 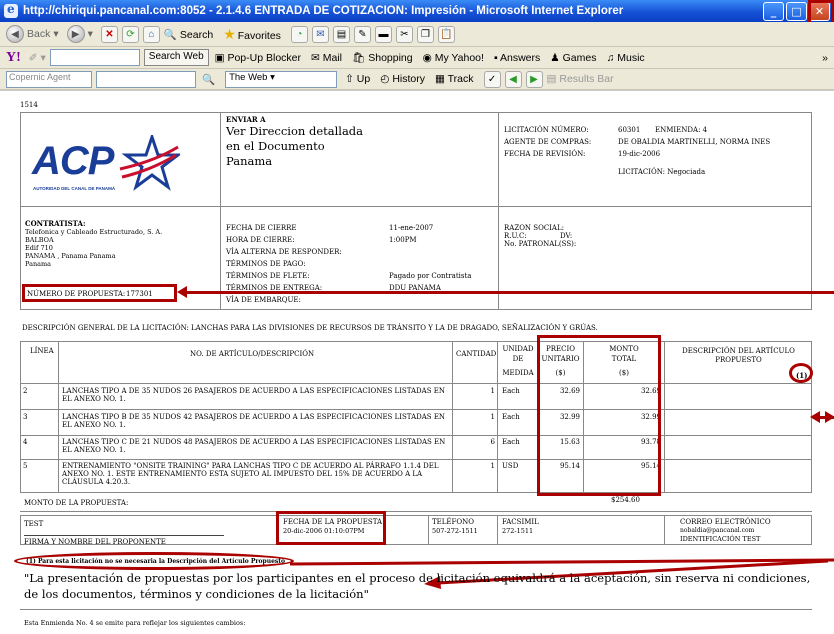 What do you see at coordinates (281, 79) in the screenshot?
I see `the-web-select: The Web ▾` at bounding box center [281, 79].